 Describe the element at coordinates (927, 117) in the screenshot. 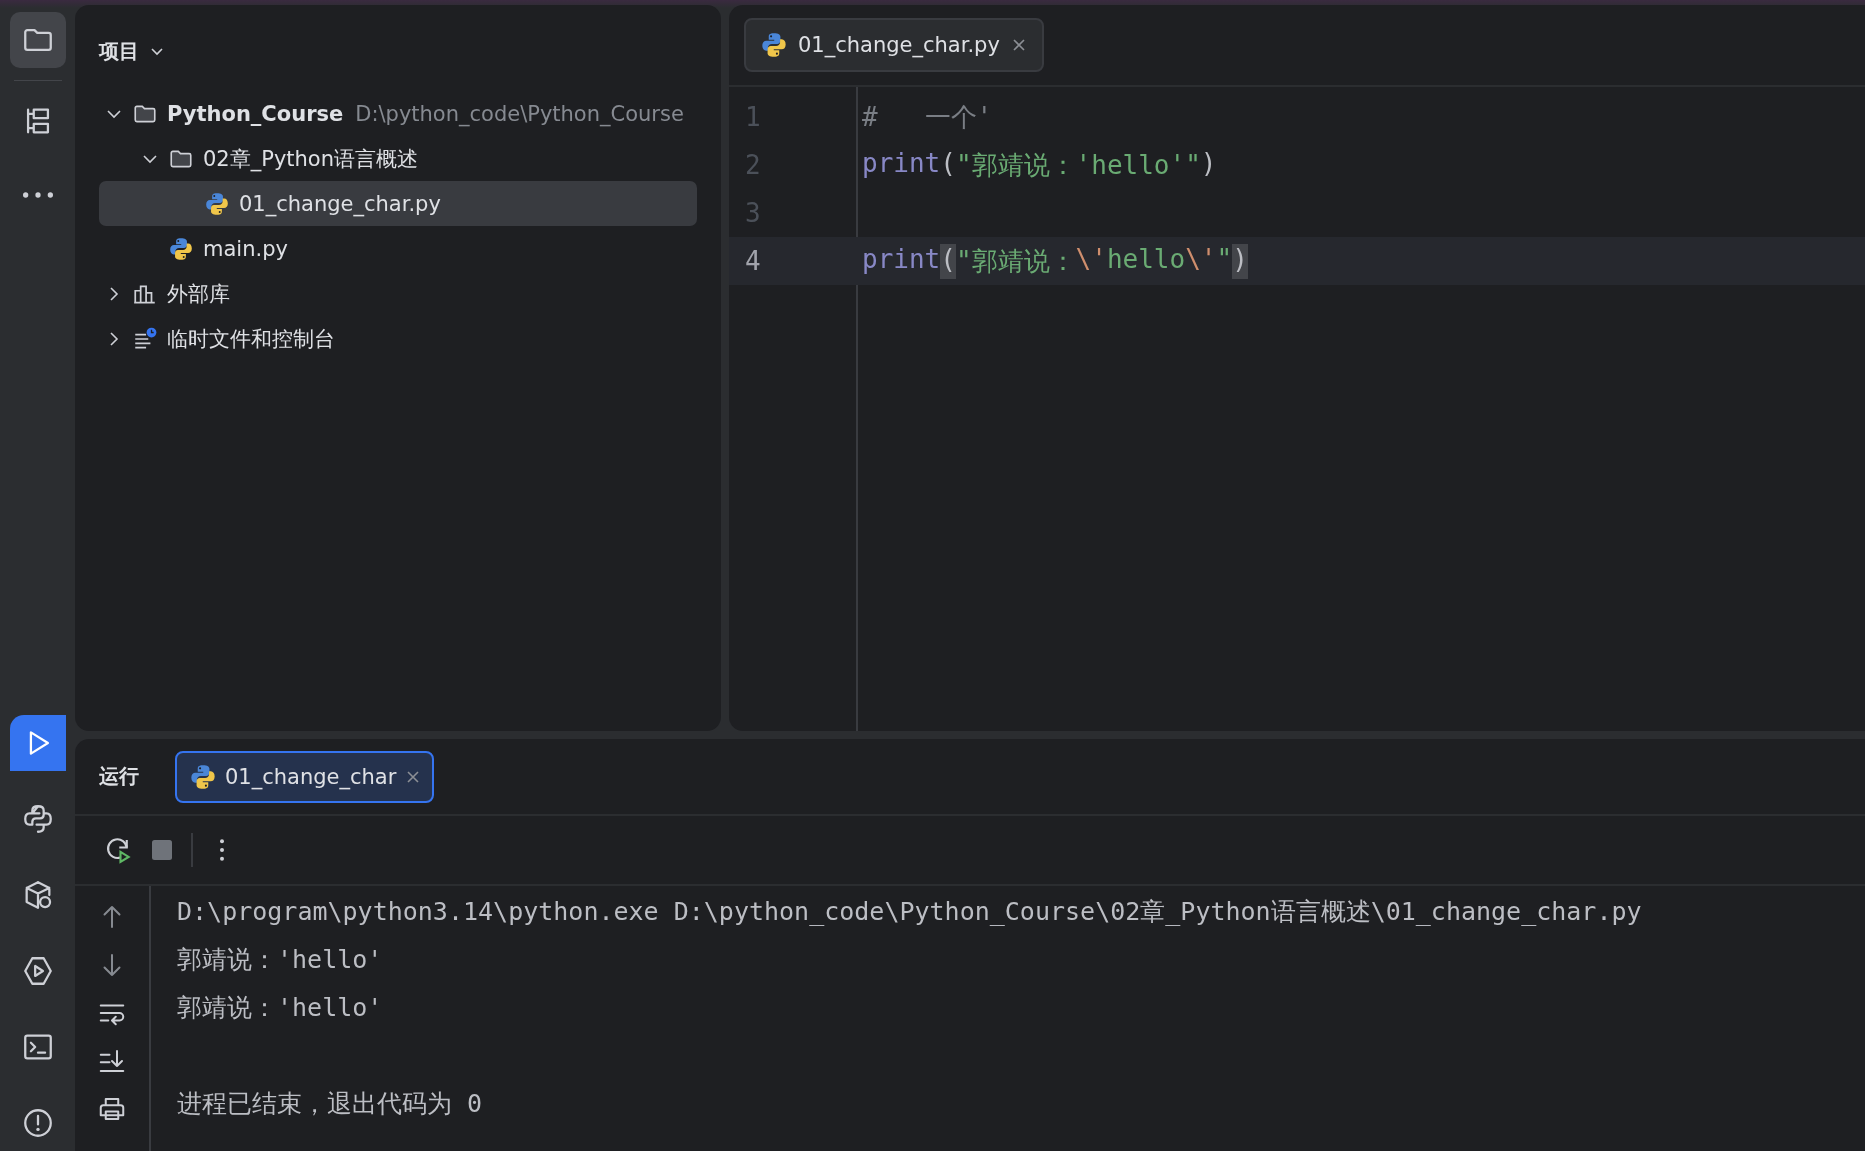

I see `code-line: # 一个'` at that location.